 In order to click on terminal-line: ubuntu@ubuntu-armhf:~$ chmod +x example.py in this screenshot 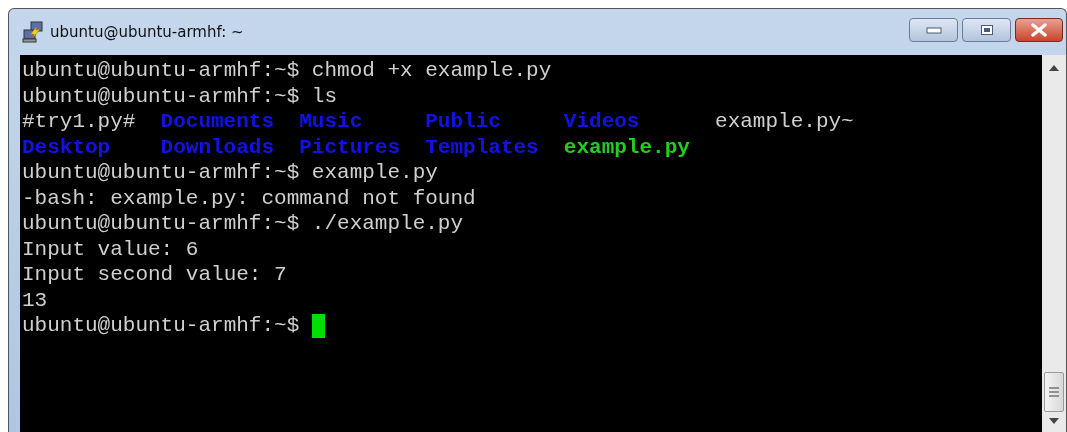, I will do `click(287, 71)`.